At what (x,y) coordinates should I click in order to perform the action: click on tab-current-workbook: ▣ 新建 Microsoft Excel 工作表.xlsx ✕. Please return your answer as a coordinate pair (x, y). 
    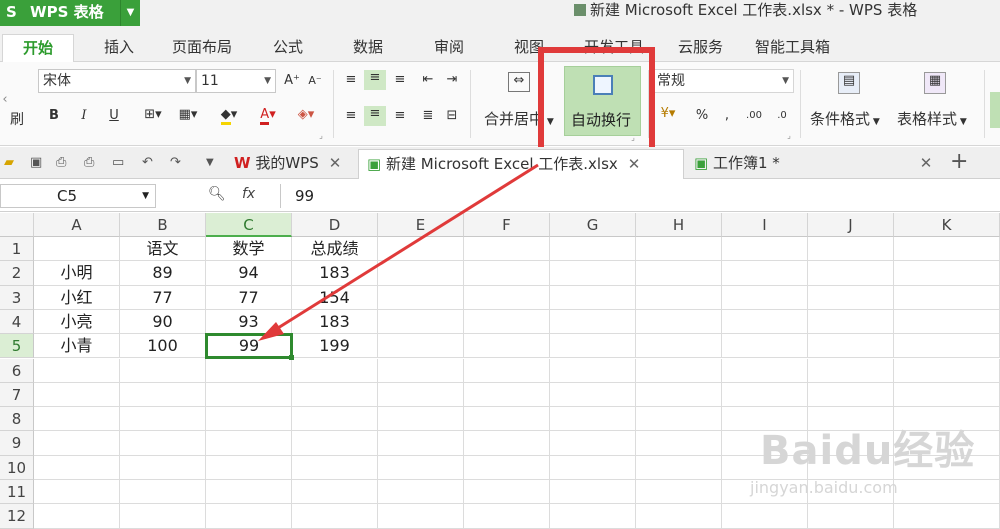
    Looking at the image, I should click on (521, 164).